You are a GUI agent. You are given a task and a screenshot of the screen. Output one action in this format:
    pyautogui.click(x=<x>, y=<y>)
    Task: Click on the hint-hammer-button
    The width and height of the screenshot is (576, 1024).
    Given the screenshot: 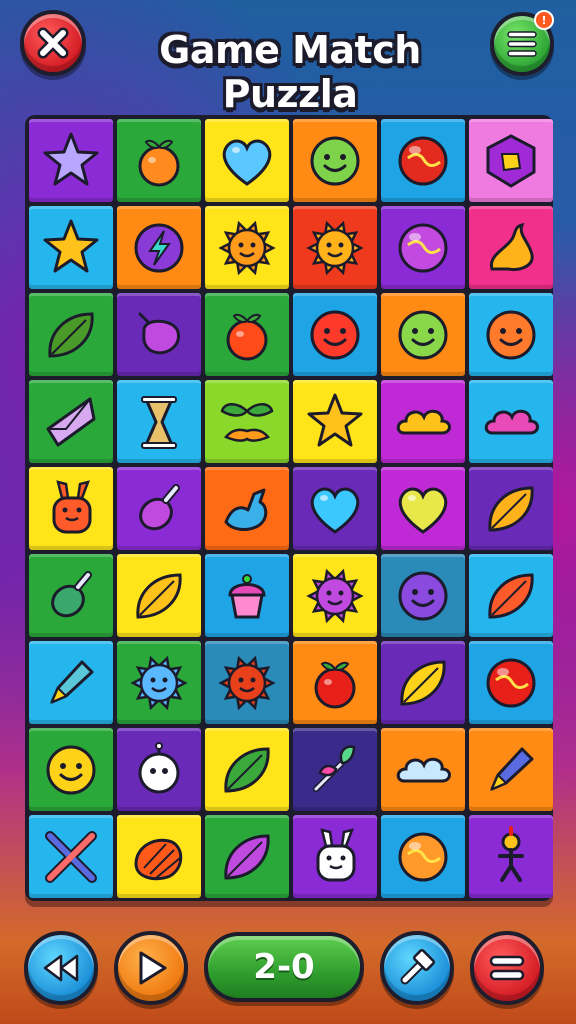 What is the action you would take?
    pyautogui.click(x=417, y=968)
    